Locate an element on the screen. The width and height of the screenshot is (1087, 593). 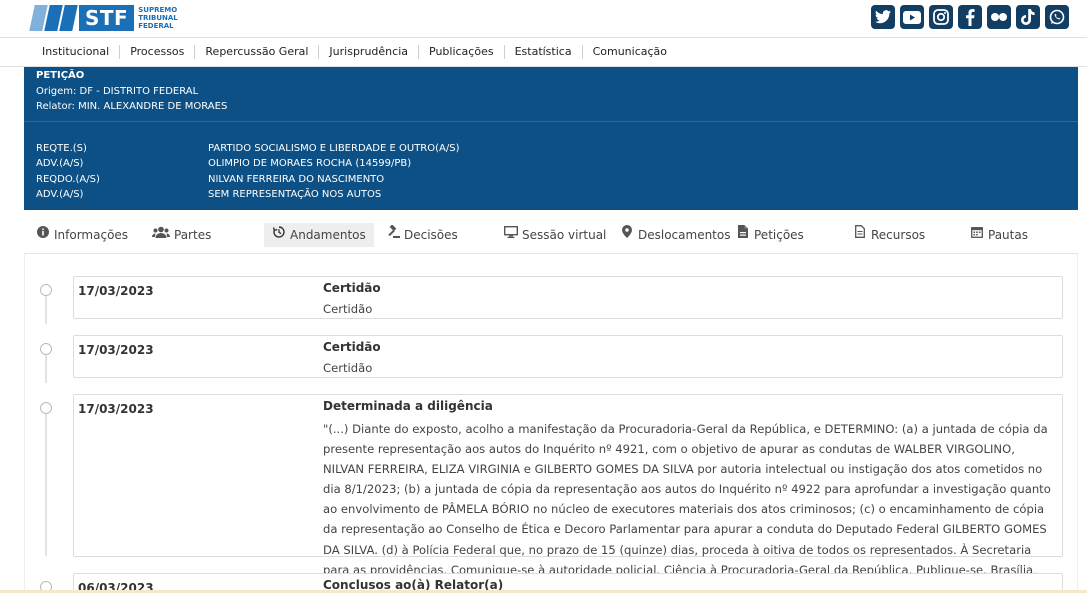
nav-item-repercussao-geral: Repercussão Geral is located at coordinates (257, 52).